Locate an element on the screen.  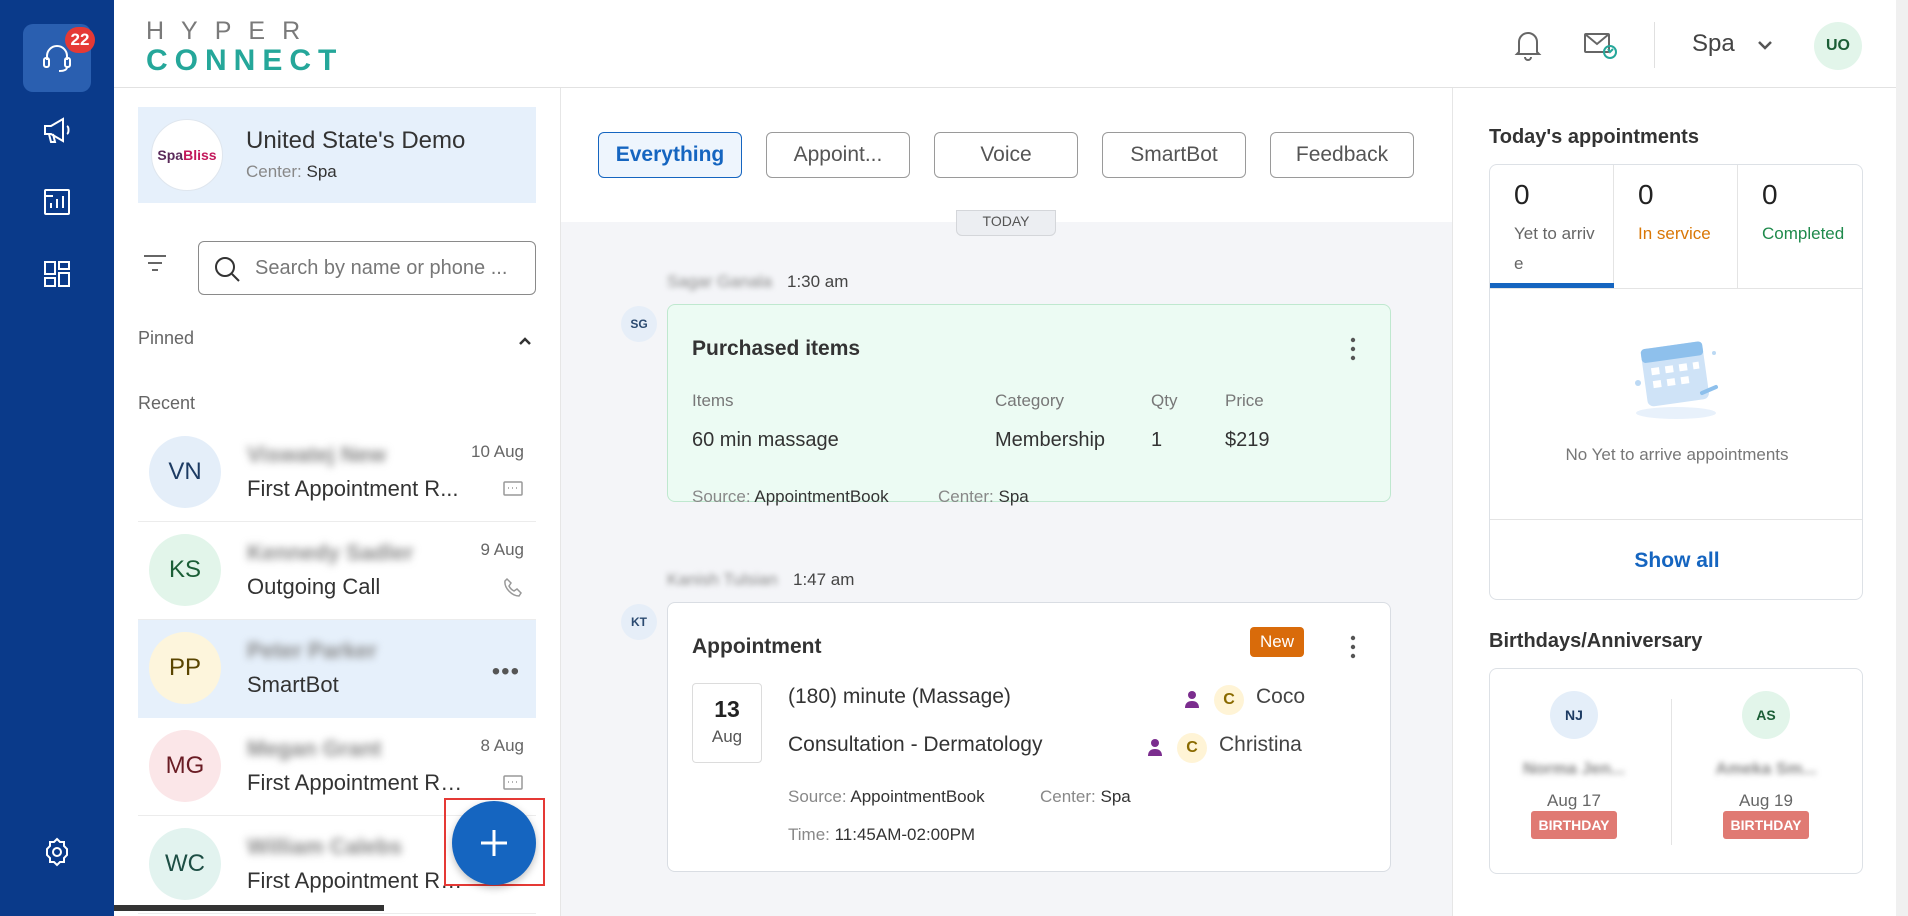
search-box is located at coordinates (367, 268).